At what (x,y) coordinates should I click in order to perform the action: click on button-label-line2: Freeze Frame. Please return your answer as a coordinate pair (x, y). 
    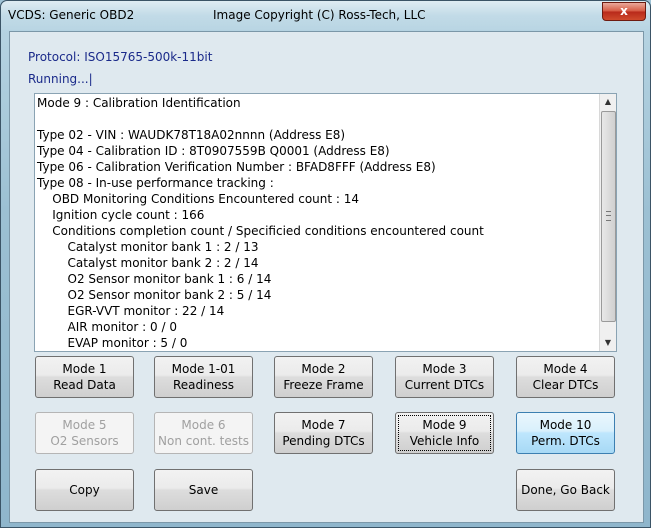
    Looking at the image, I should click on (323, 385).